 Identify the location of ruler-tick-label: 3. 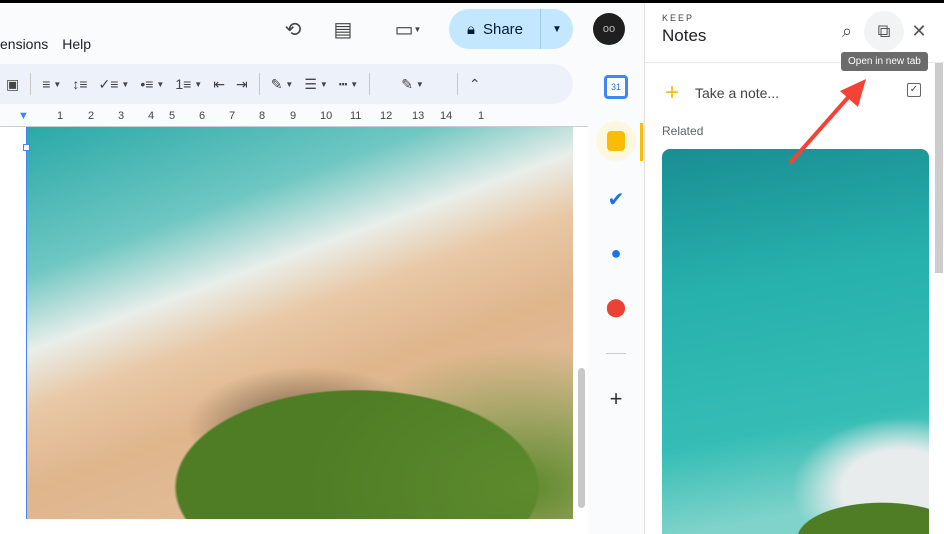
(121, 116).